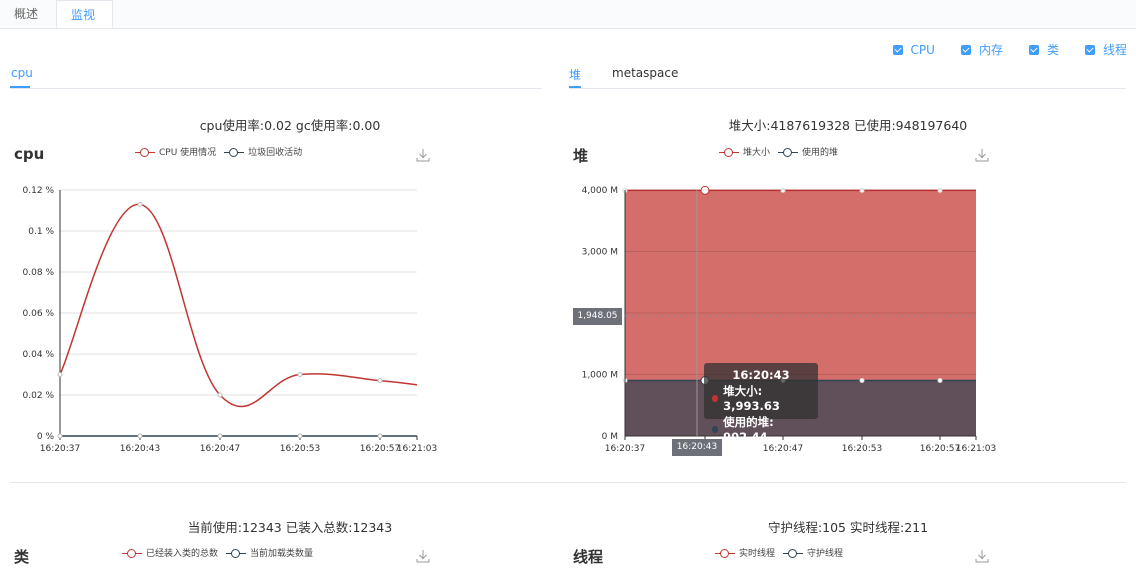 The height and width of the screenshot is (573, 1136). What do you see at coordinates (848, 527) in the screenshot?
I see `threads-summary: 守护线程:105 实时线程:211` at bounding box center [848, 527].